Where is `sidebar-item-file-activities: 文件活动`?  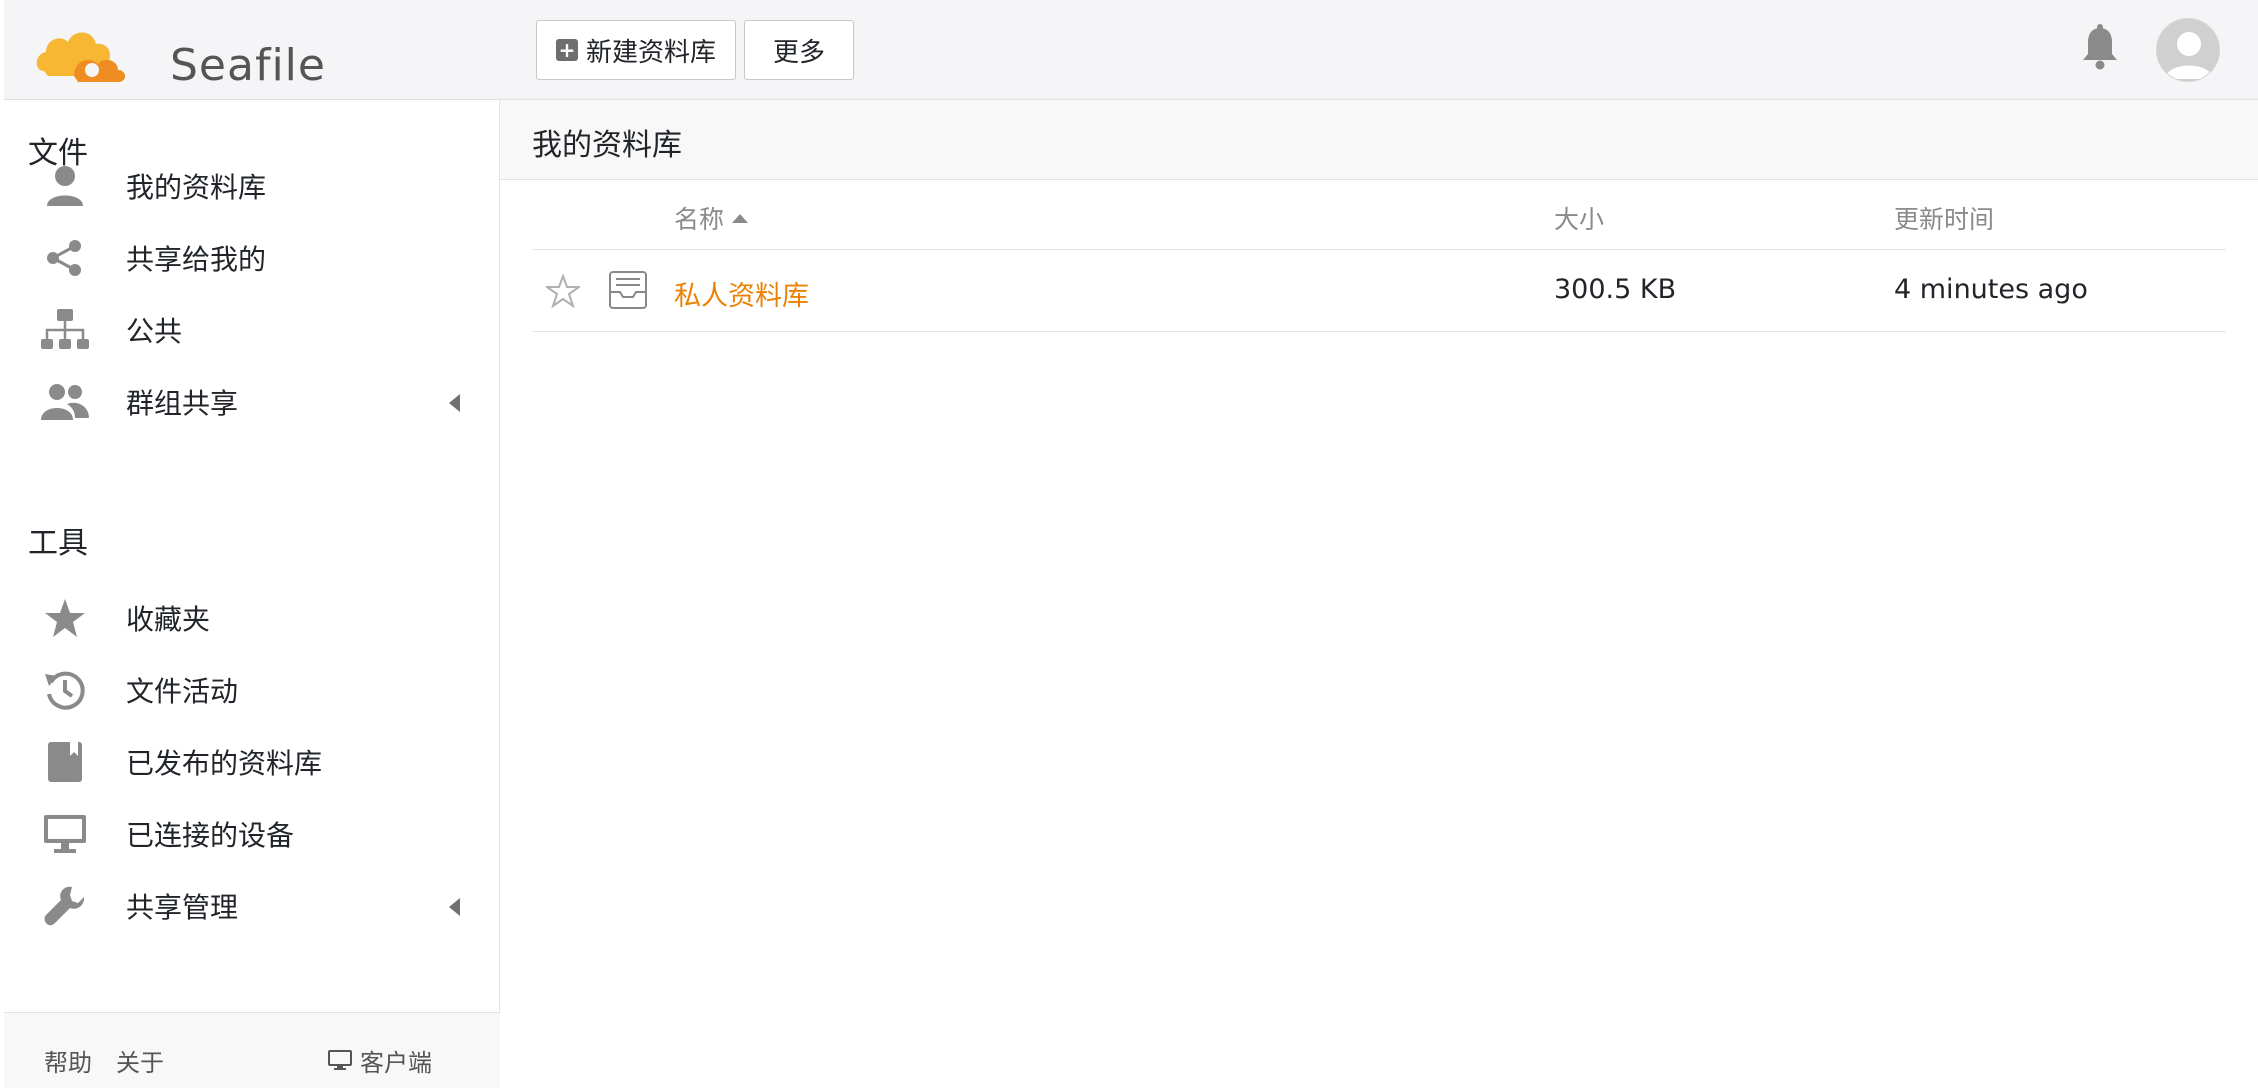 sidebar-item-file-activities: 文件活动 is located at coordinates (260, 690).